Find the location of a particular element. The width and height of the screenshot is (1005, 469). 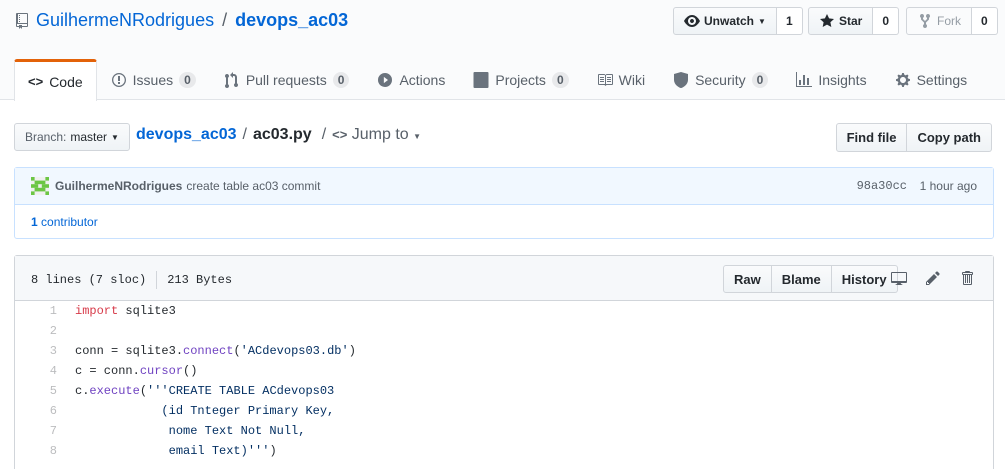

desktop-icon is located at coordinates (899, 278).